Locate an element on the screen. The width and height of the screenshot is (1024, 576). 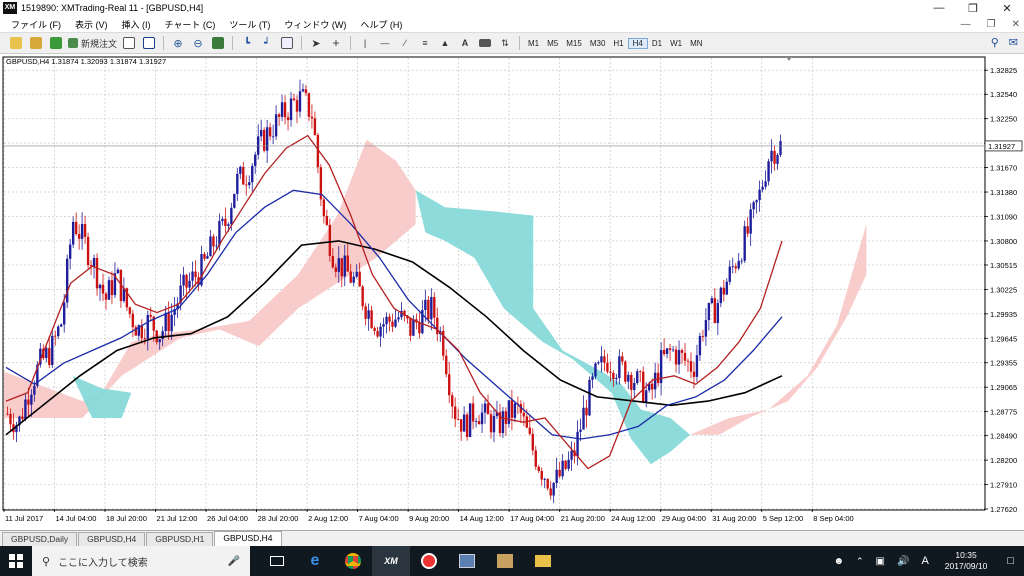
ime-indicator: A is located at coordinates (924, 561).